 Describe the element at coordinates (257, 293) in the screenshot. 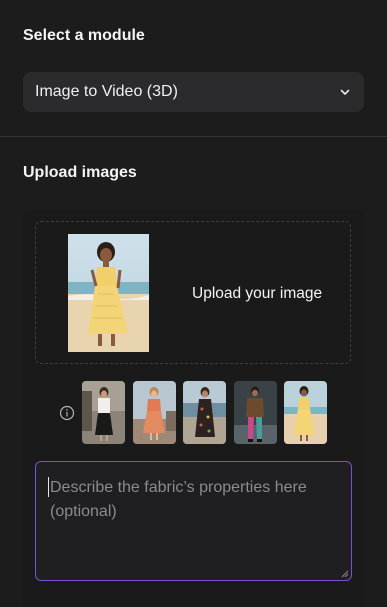

I see `upload-your-image-label: Upload your image` at that location.